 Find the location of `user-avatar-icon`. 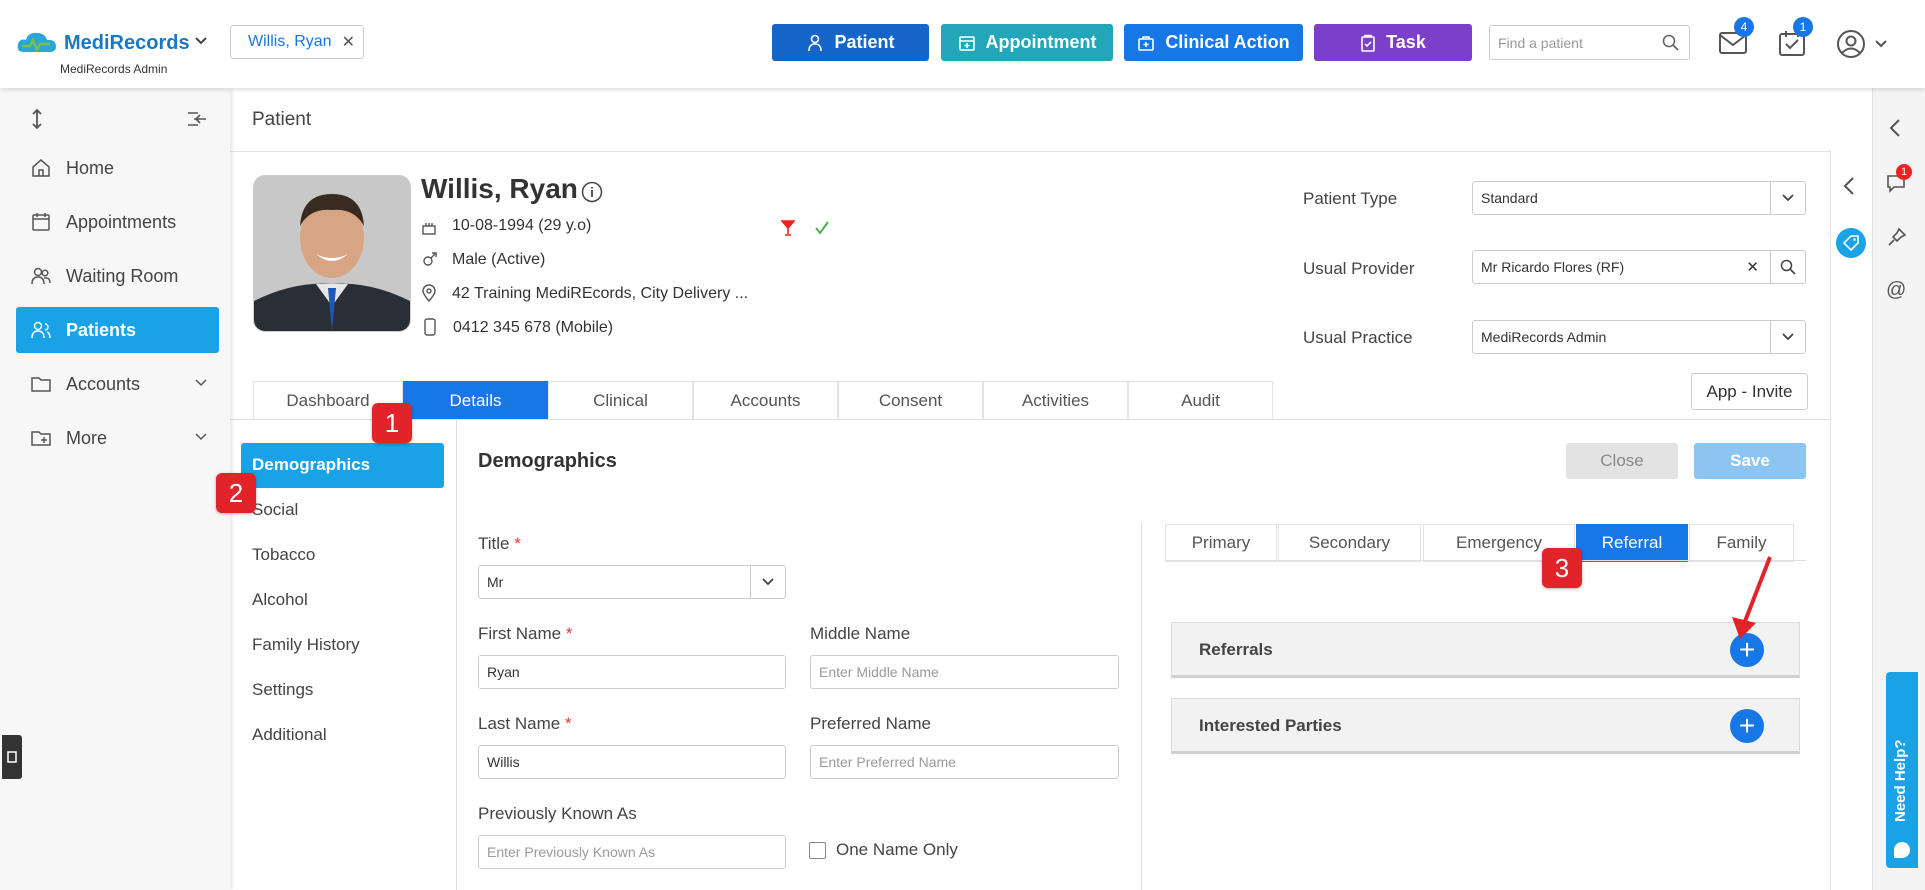

user-avatar-icon is located at coordinates (1851, 44).